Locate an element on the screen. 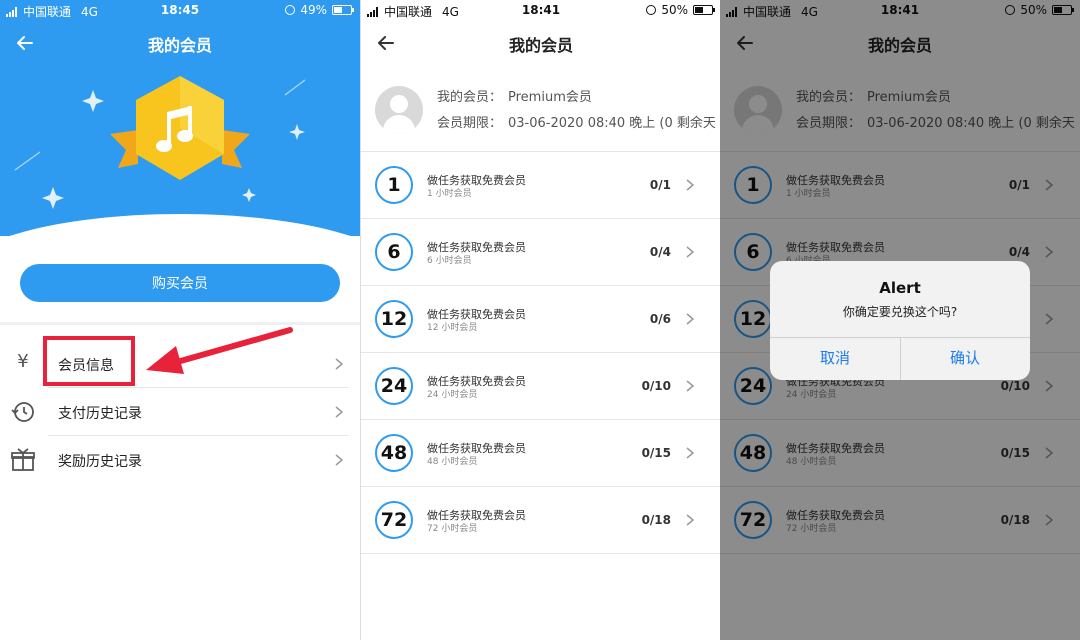  task-item: 6做任务获取免费会员6 小时会员0/4 is located at coordinates (540, 252).